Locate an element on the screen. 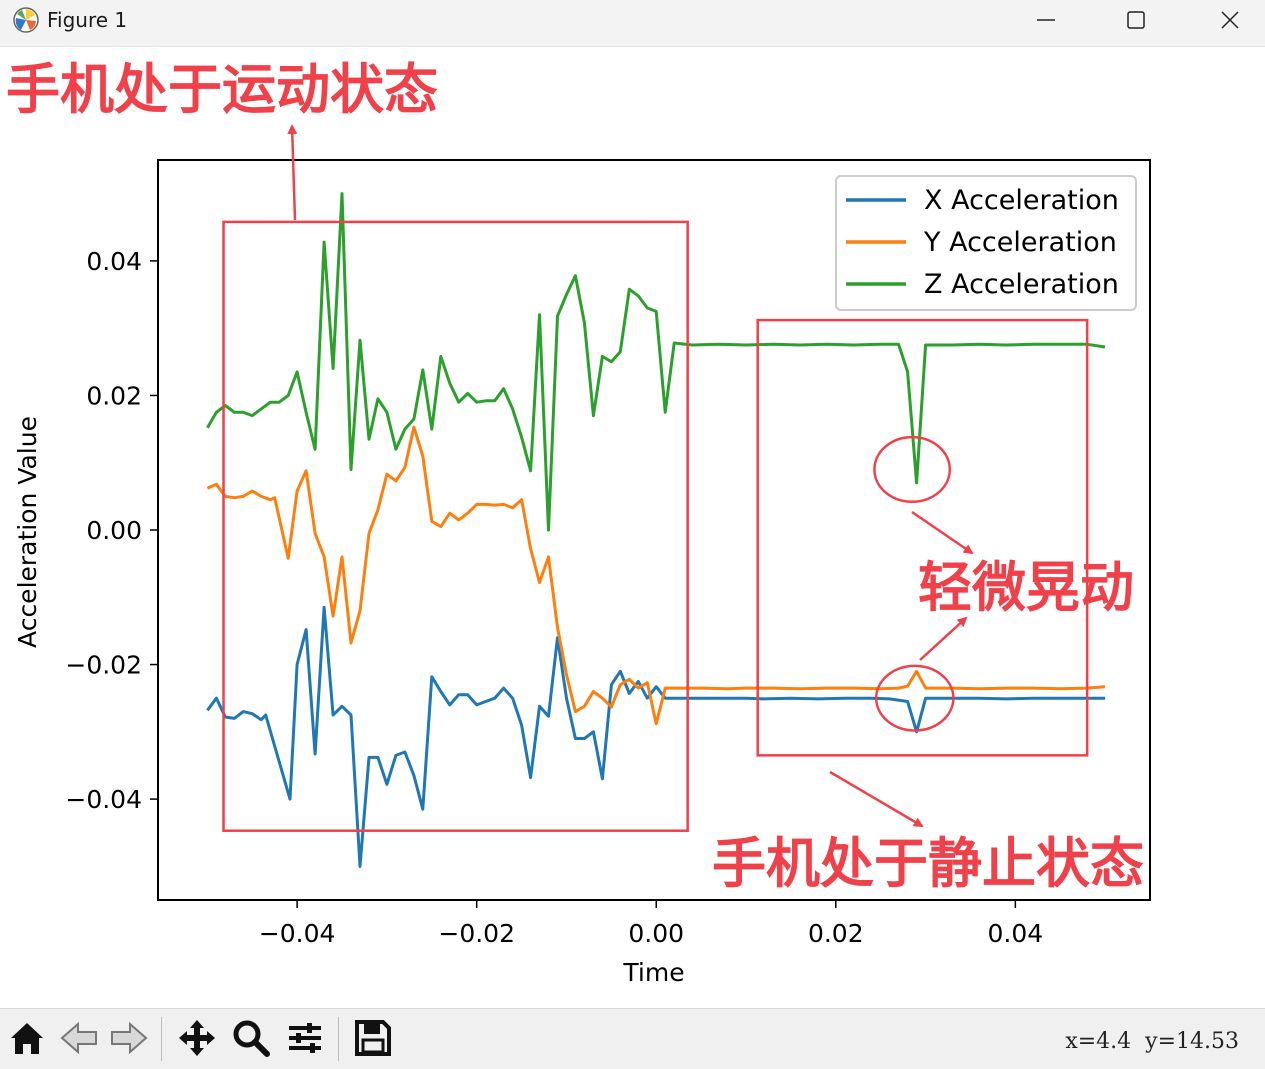 The width and height of the screenshot is (1265, 1069). x-tick-label: −0.02 is located at coordinates (476, 933).